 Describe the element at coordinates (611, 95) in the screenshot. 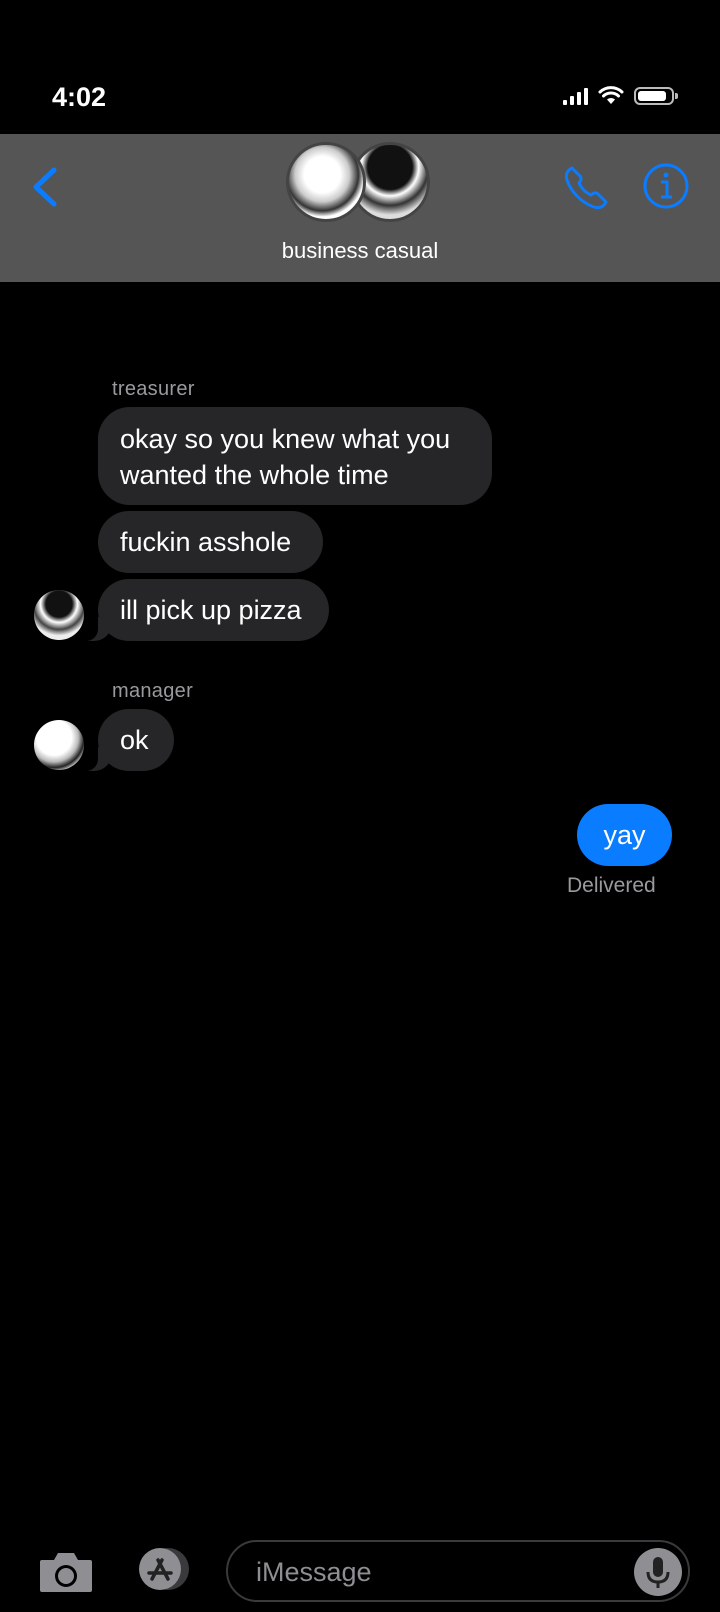

I see `wifi-icon` at that location.